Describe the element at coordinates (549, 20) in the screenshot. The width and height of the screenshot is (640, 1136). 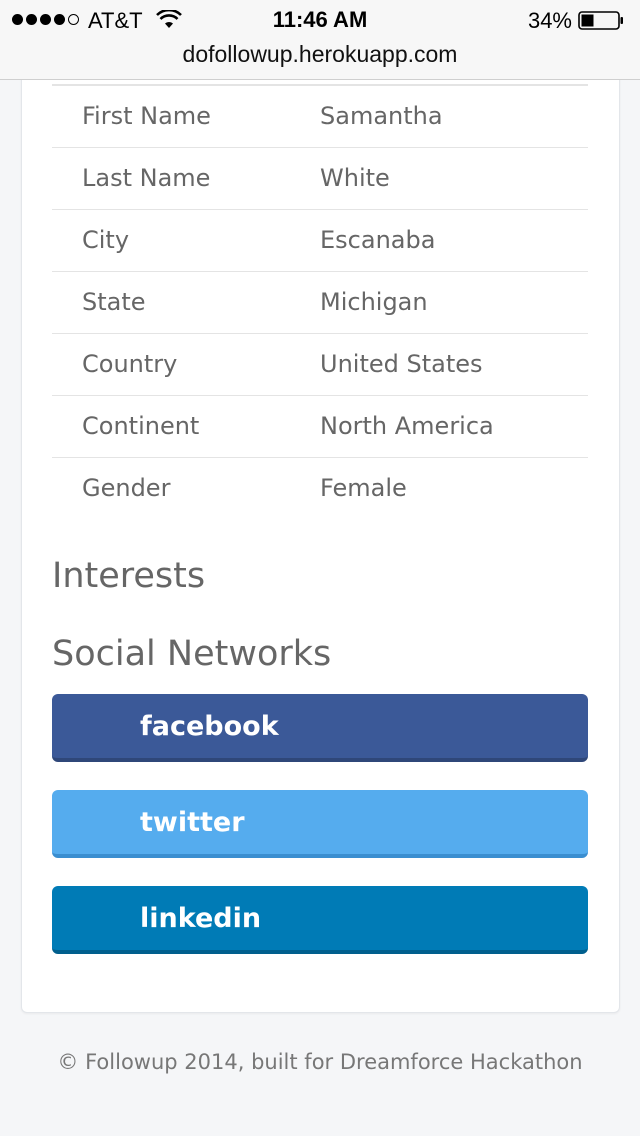
I see `battery-percent: 34%` at that location.